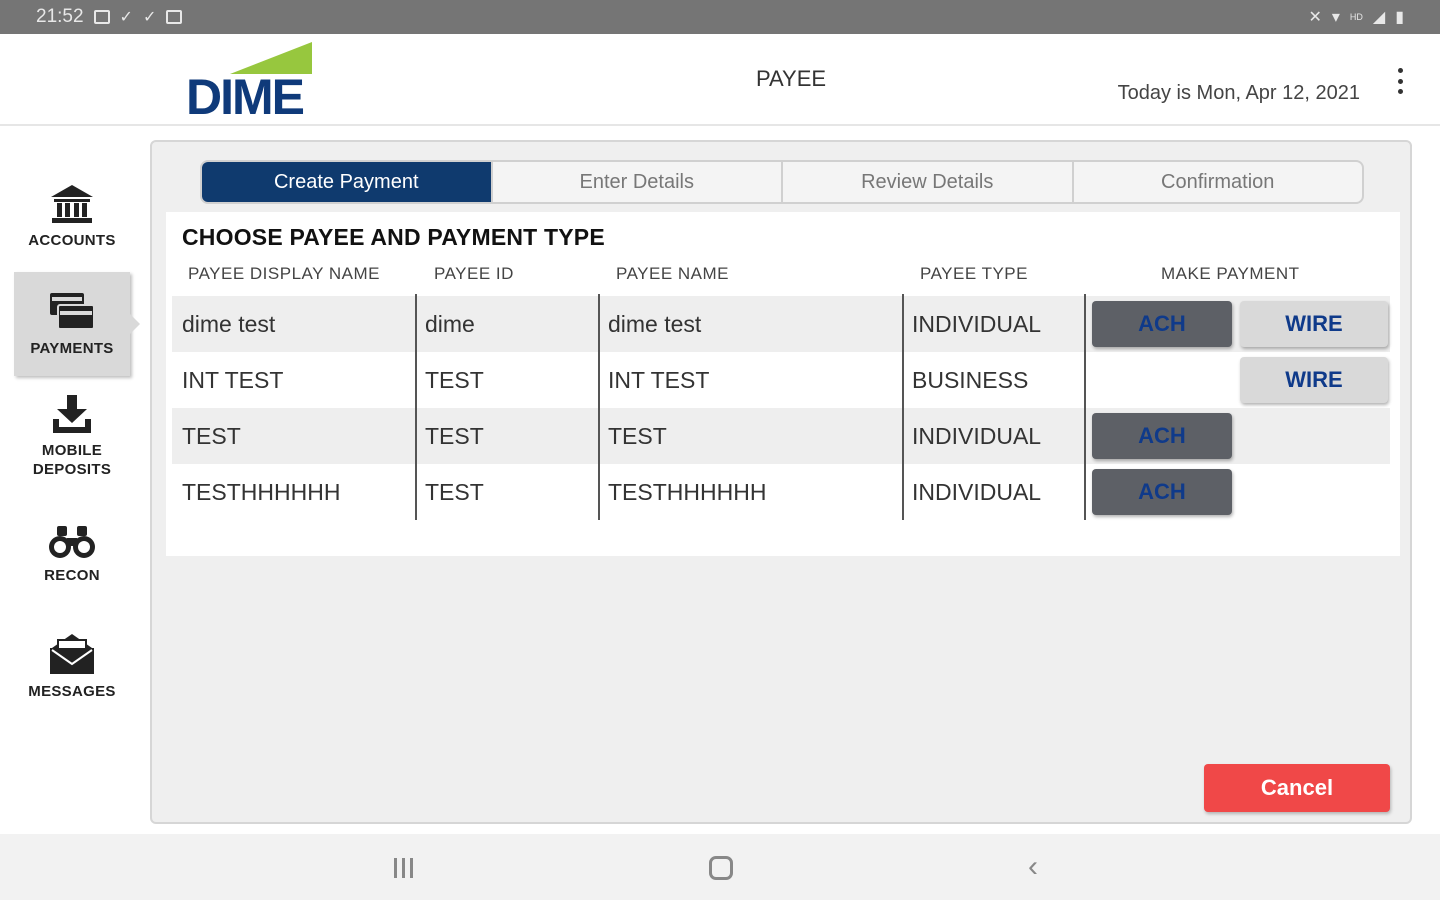 This screenshot has width=1440, height=900. I want to click on sidebar-item-messages: MESSAGES, so click(72, 666).